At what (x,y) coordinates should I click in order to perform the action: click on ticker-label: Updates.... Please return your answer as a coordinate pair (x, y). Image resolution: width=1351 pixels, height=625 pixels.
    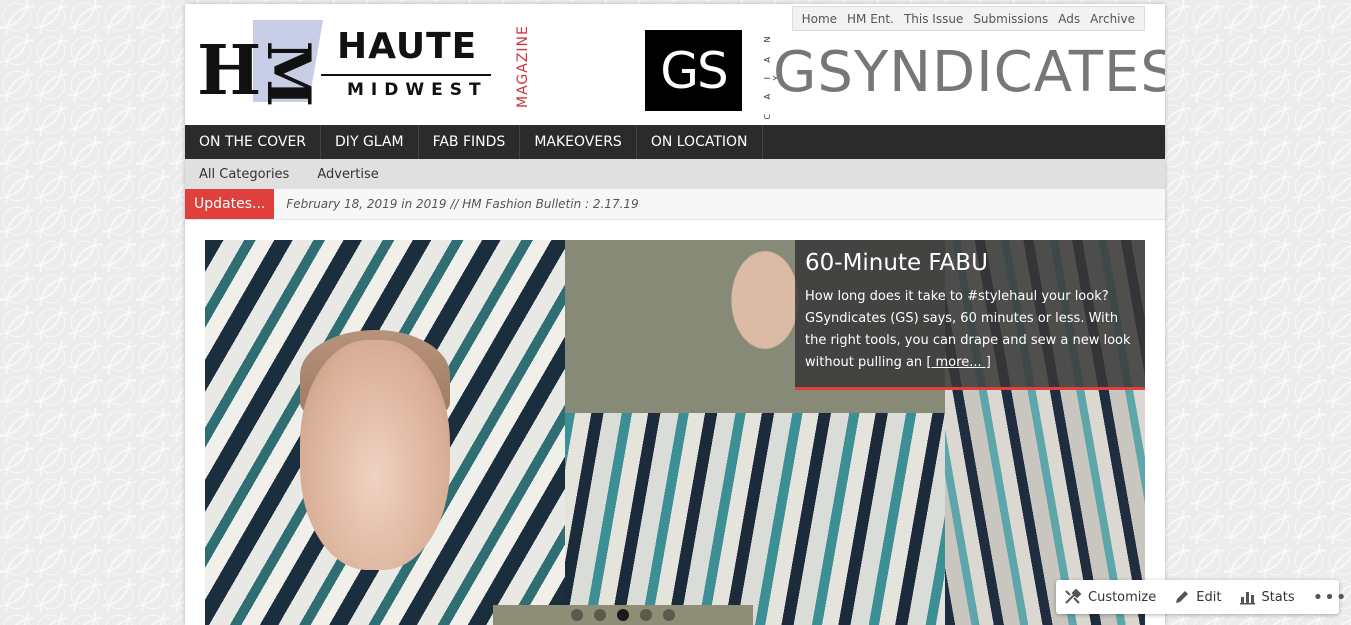
    Looking at the image, I should click on (230, 204).